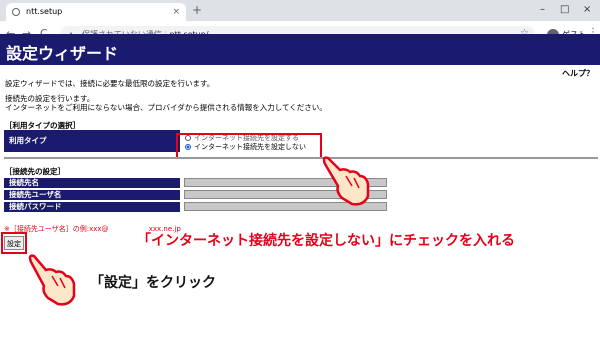  I want to click on desc-line-1: 接続先の設定を行います。, so click(50, 98).